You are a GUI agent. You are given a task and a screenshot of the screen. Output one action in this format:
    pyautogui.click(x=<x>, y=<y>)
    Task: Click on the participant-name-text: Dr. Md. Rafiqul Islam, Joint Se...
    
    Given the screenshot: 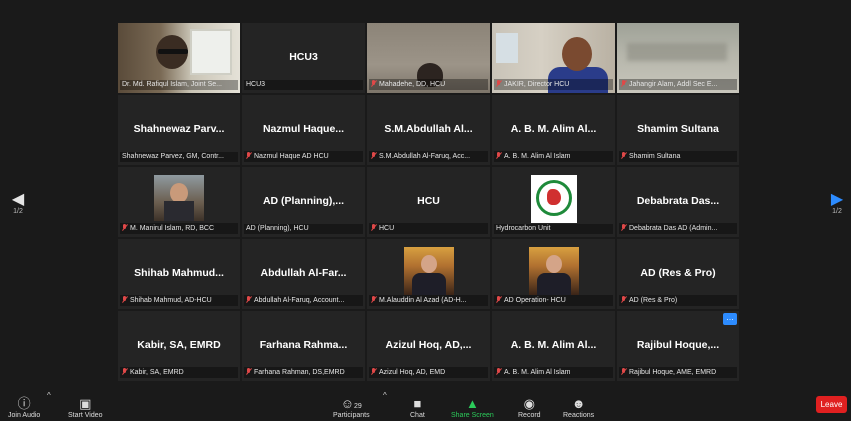 What is the action you would take?
    pyautogui.click(x=172, y=84)
    